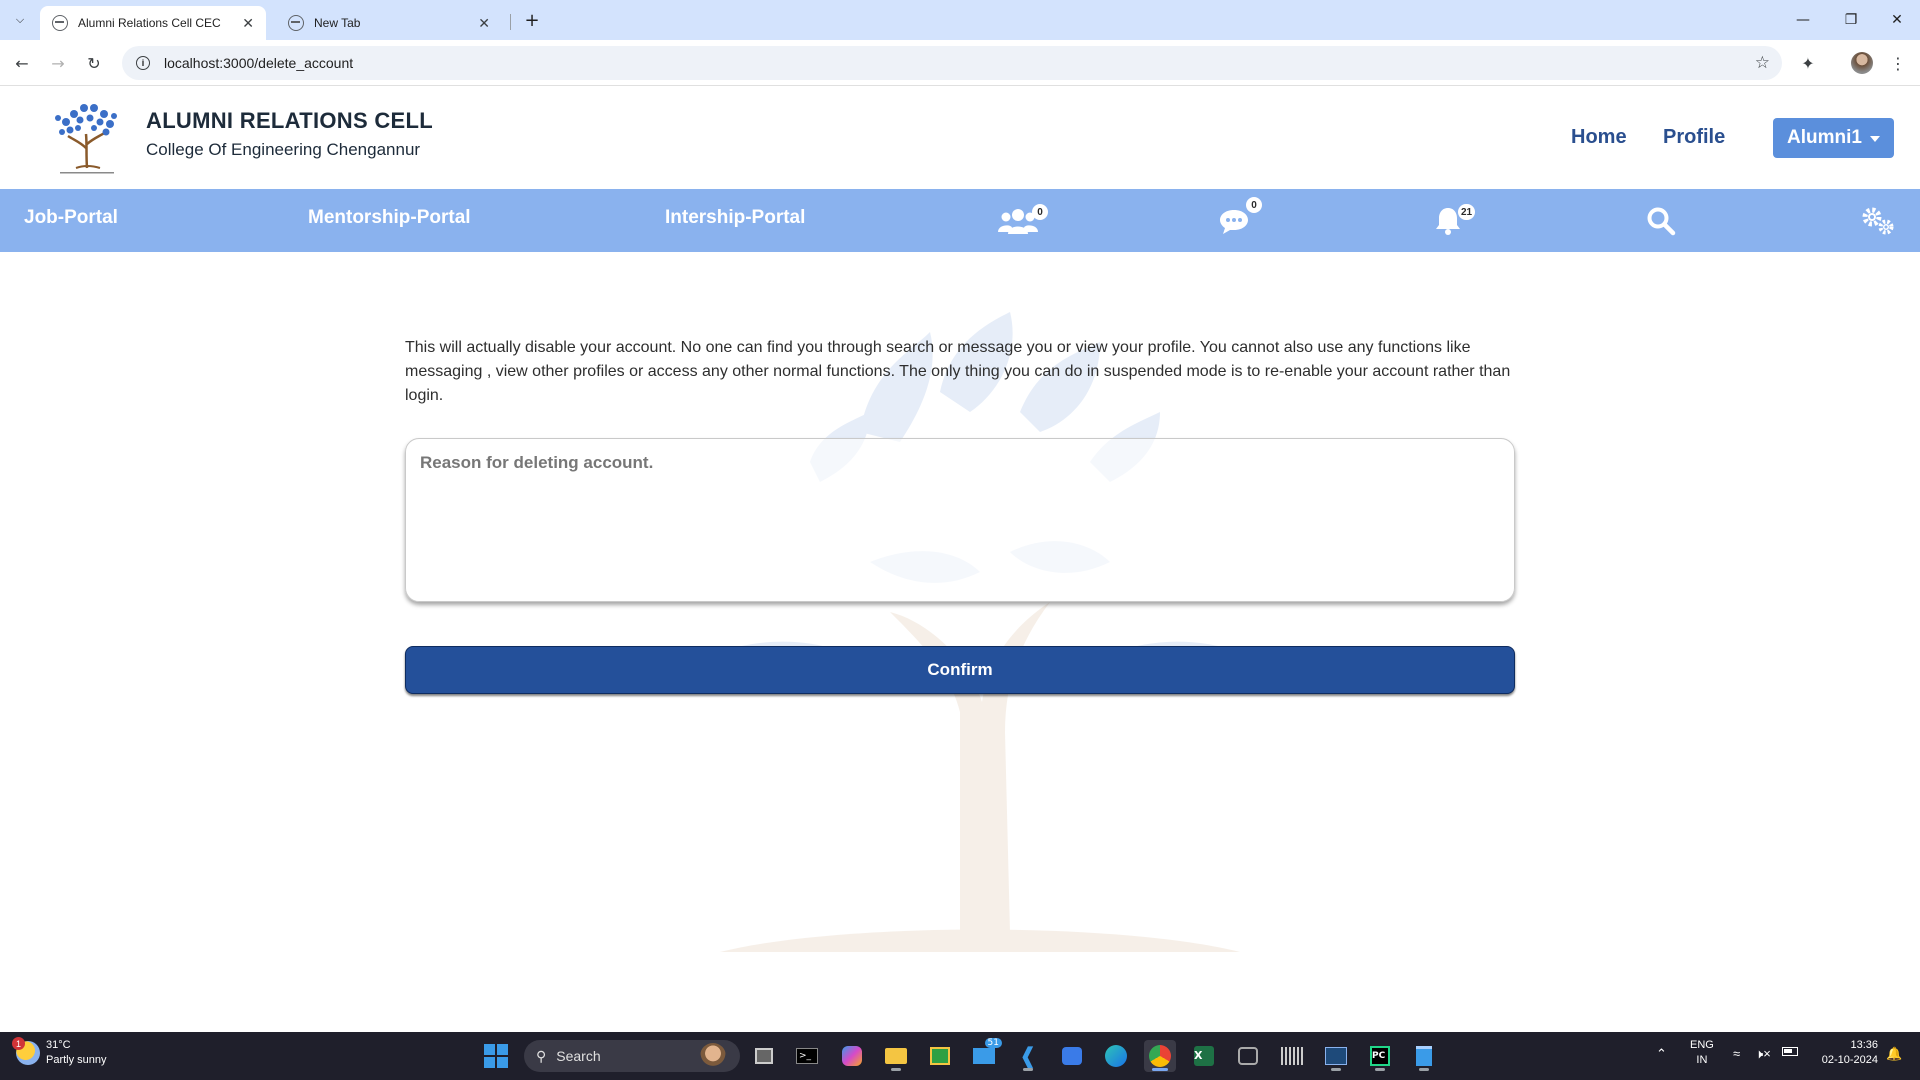 The image size is (1920, 1080). I want to click on region-code: IN, so click(1702, 1060).